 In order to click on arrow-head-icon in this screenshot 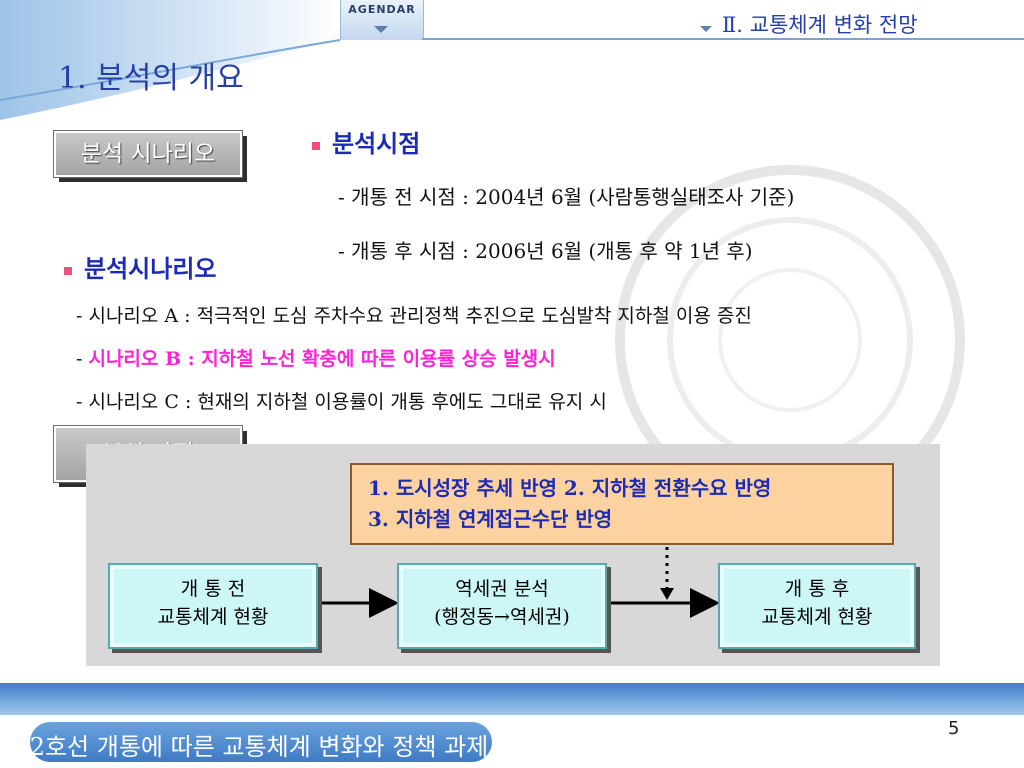, I will do `click(667, 594)`.